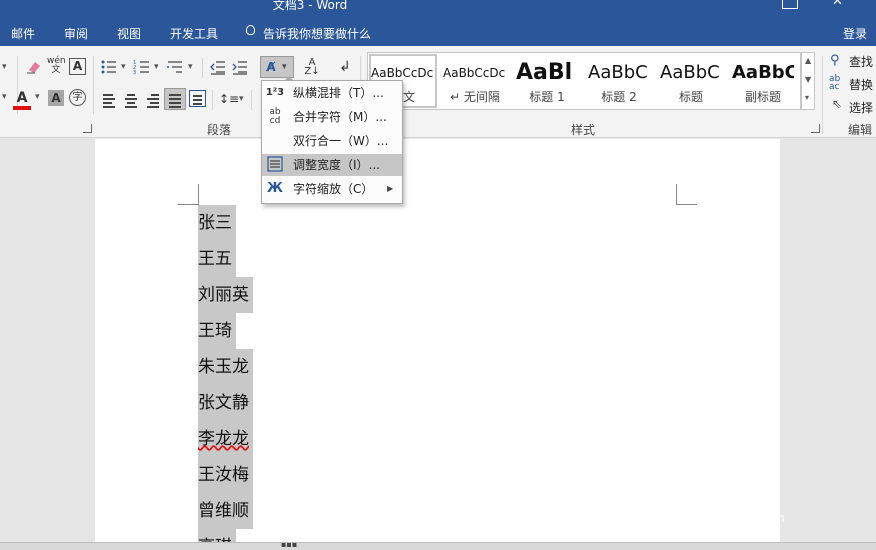  What do you see at coordinates (690, 97) in the screenshot?
I see `style-name: 标题` at bounding box center [690, 97].